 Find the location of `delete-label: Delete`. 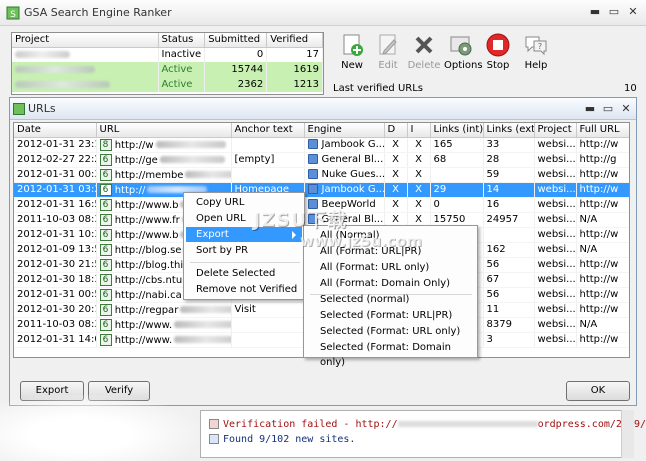

delete-label: Delete is located at coordinates (424, 65).